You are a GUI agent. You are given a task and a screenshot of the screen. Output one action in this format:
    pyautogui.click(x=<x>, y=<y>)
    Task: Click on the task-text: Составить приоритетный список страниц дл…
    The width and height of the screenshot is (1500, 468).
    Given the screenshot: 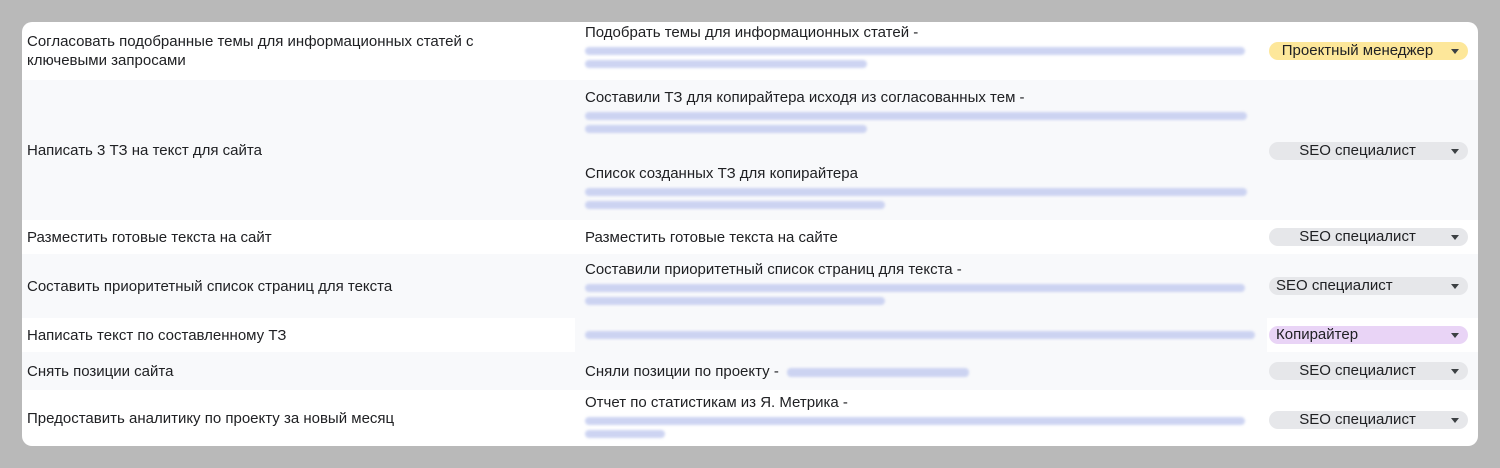 What is the action you would take?
    pyautogui.click(x=210, y=286)
    